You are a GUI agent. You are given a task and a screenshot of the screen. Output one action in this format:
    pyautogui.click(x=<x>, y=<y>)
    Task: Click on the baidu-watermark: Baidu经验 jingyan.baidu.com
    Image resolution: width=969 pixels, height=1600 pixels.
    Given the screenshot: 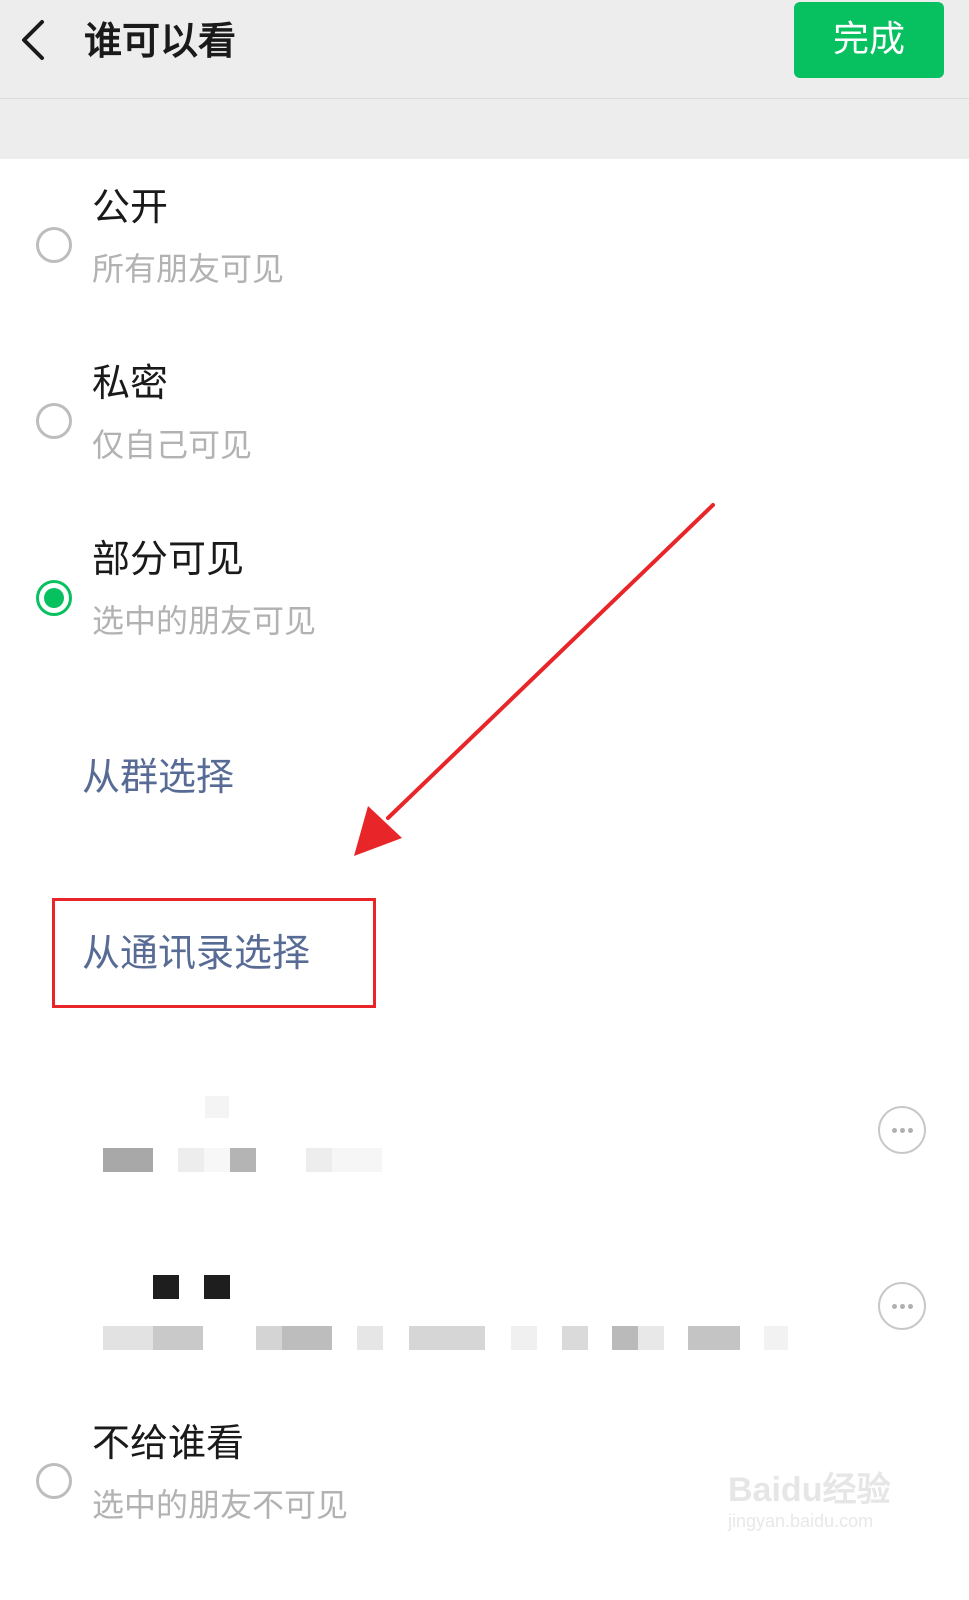 What is the action you would take?
    pyautogui.click(x=828, y=1507)
    